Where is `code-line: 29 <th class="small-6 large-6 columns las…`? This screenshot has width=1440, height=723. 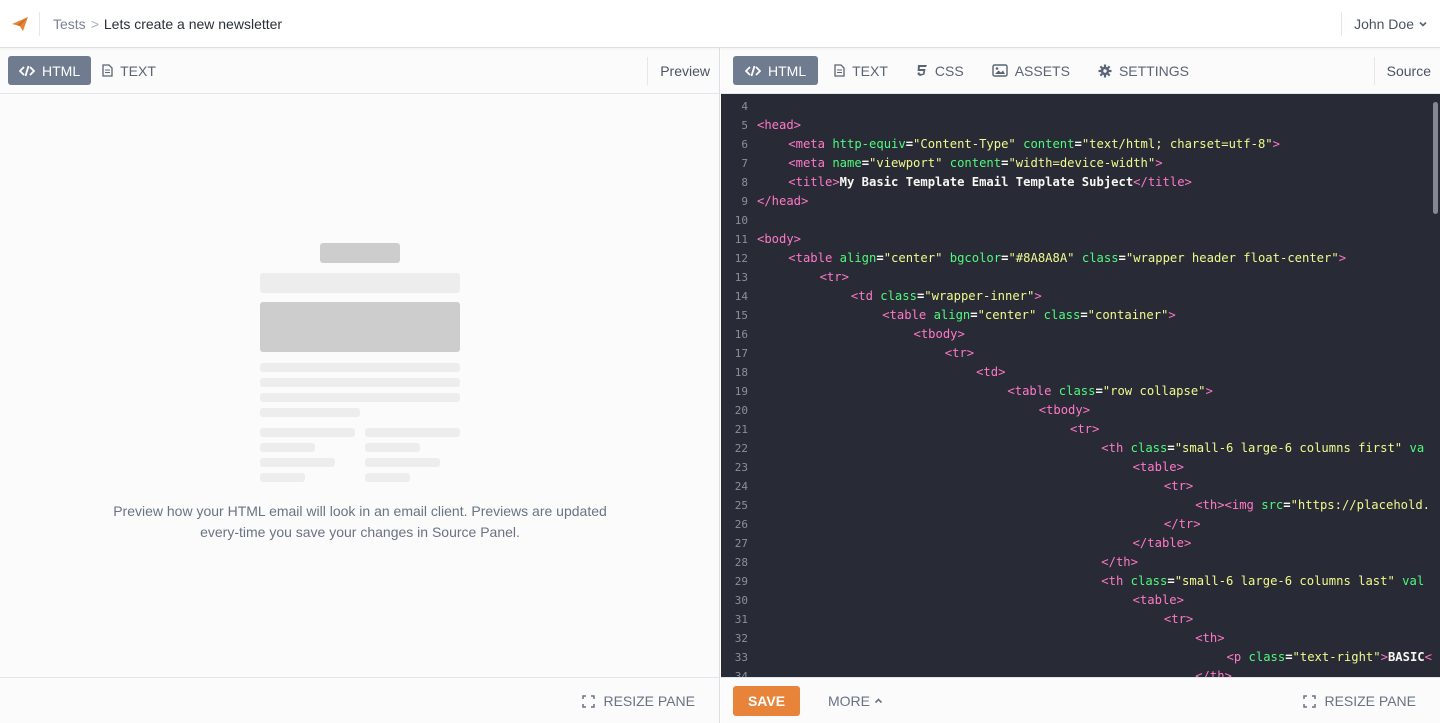
code-line: 29 <th class="small-6 large-6 columns las… is located at coordinates (1080, 581).